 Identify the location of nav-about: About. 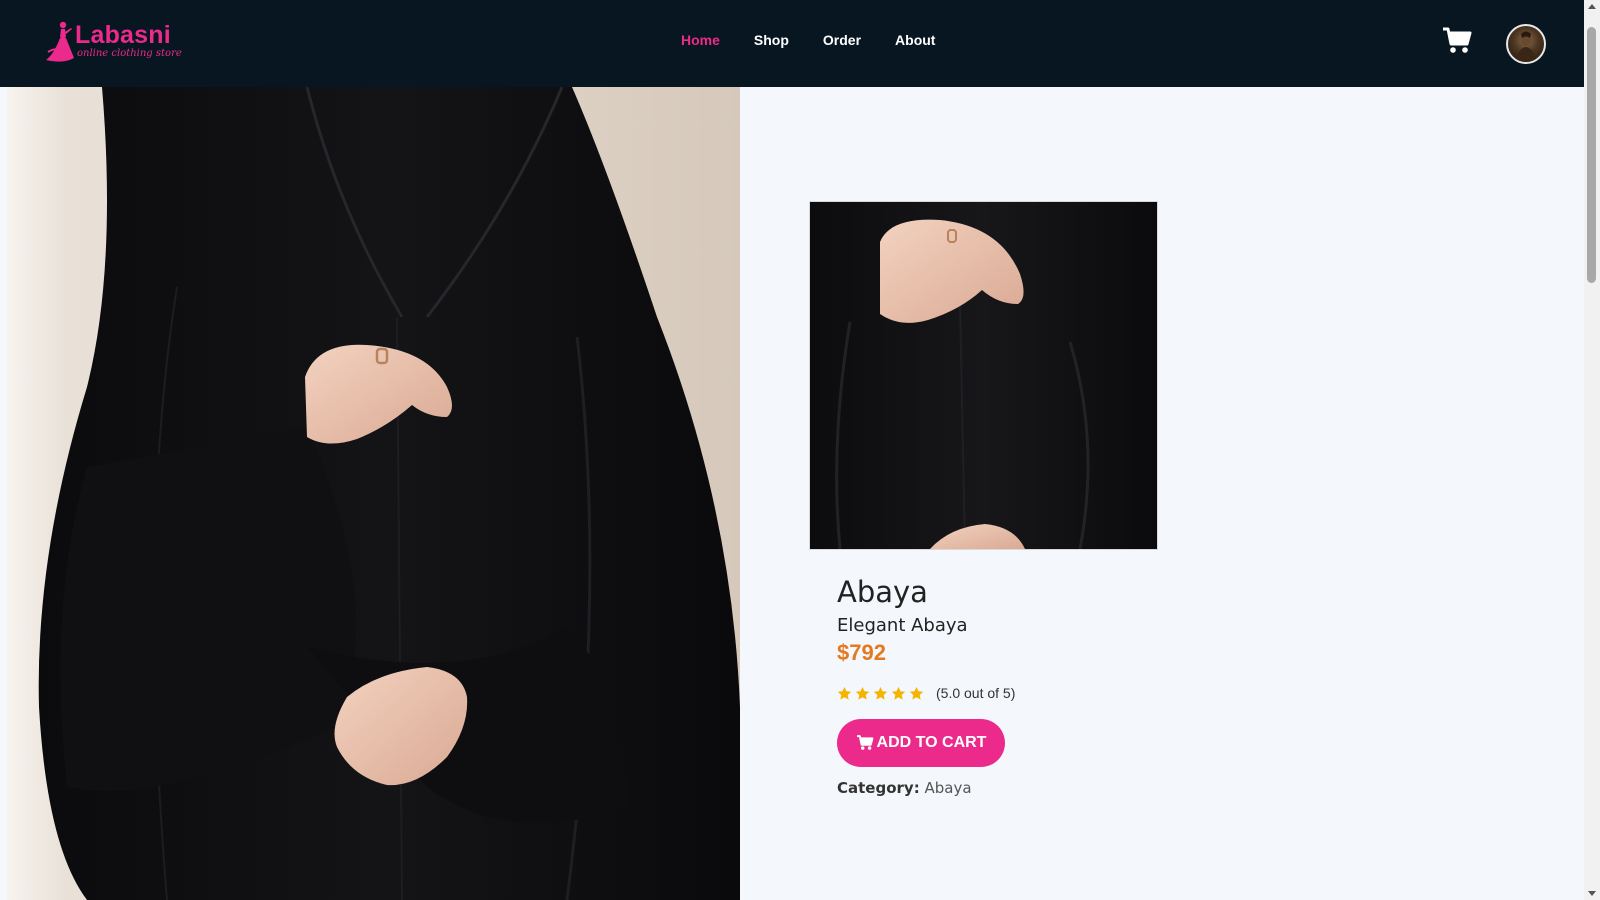
(915, 40).